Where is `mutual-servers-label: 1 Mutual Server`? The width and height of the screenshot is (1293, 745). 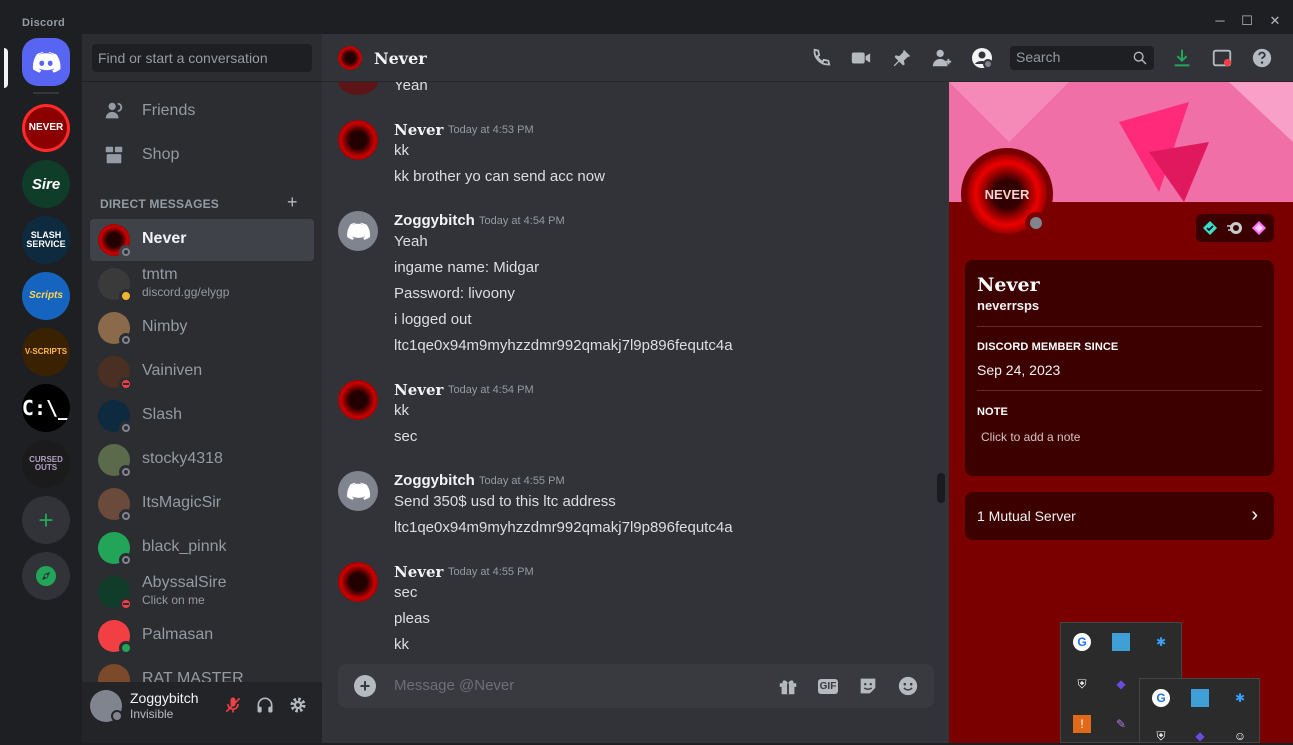 mutual-servers-label: 1 Mutual Server is located at coordinates (1026, 516).